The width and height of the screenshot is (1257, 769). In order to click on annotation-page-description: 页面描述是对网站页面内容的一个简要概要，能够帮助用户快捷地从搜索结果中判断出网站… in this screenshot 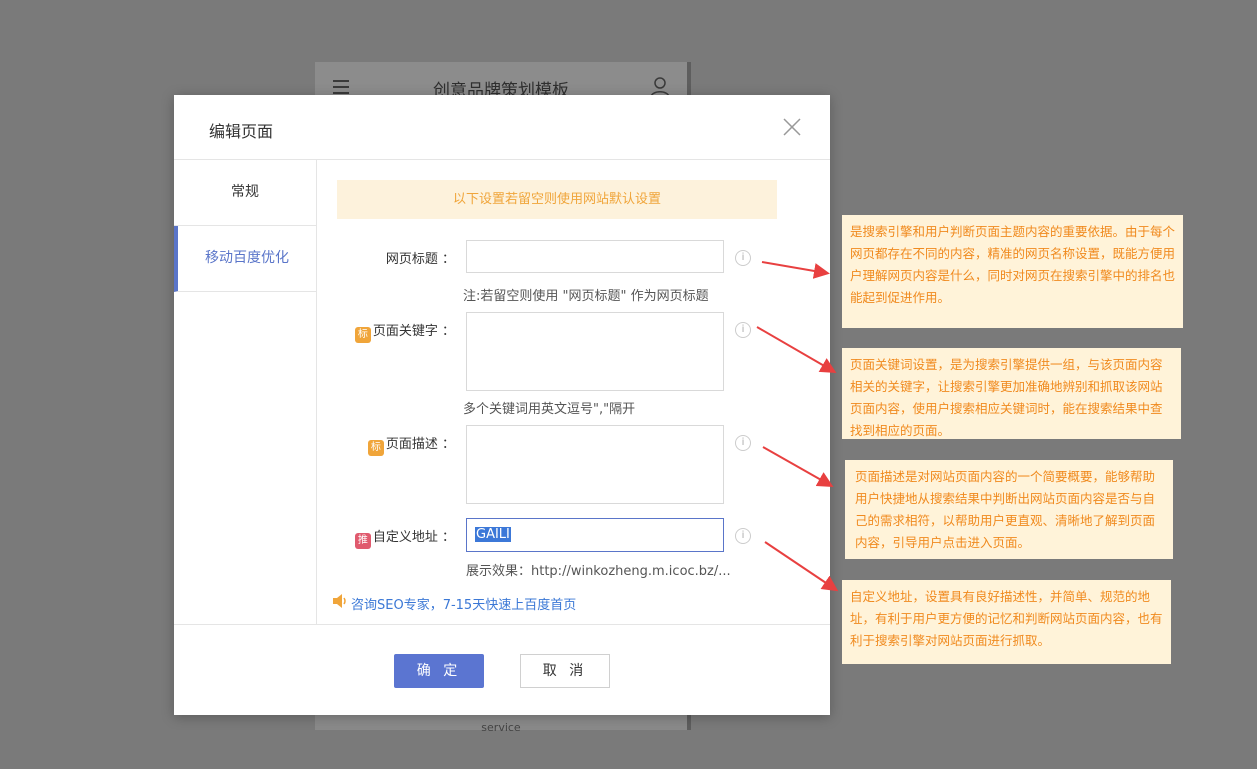, I will do `click(1009, 509)`.